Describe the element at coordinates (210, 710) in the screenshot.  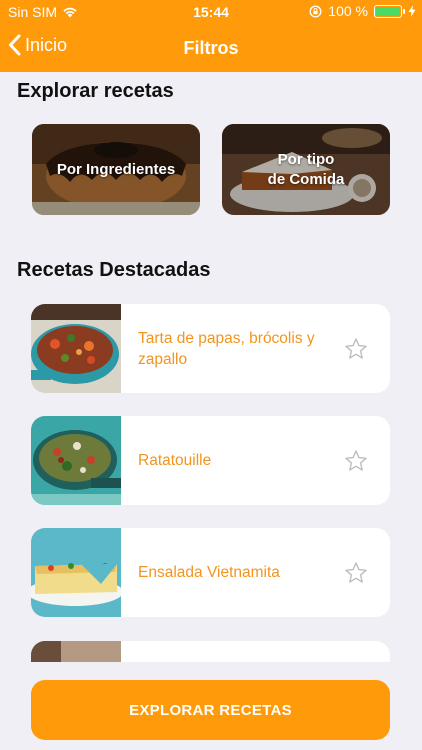
I see `explore-recipes-button: EXPLORAR RECETAS` at that location.